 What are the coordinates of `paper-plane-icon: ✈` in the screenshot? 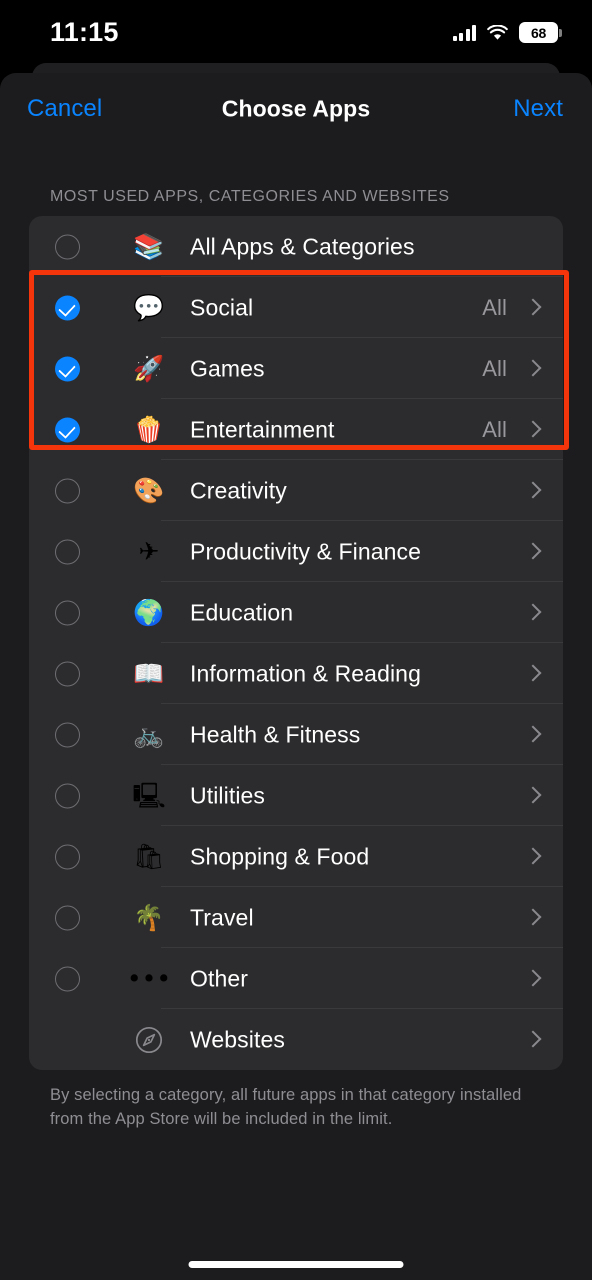 It's located at (149, 551).